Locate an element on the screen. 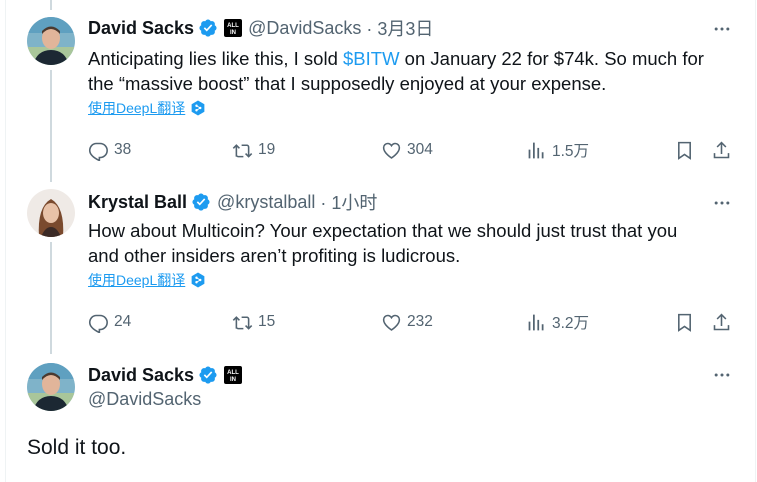  retweet-count: 15 is located at coordinates (267, 321).